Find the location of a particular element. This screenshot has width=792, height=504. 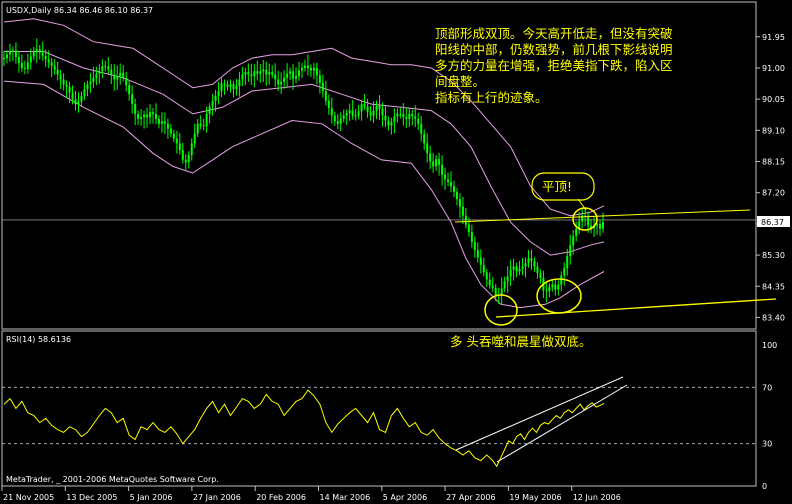

current-price-label: 86.37 is located at coordinates (772, 222).